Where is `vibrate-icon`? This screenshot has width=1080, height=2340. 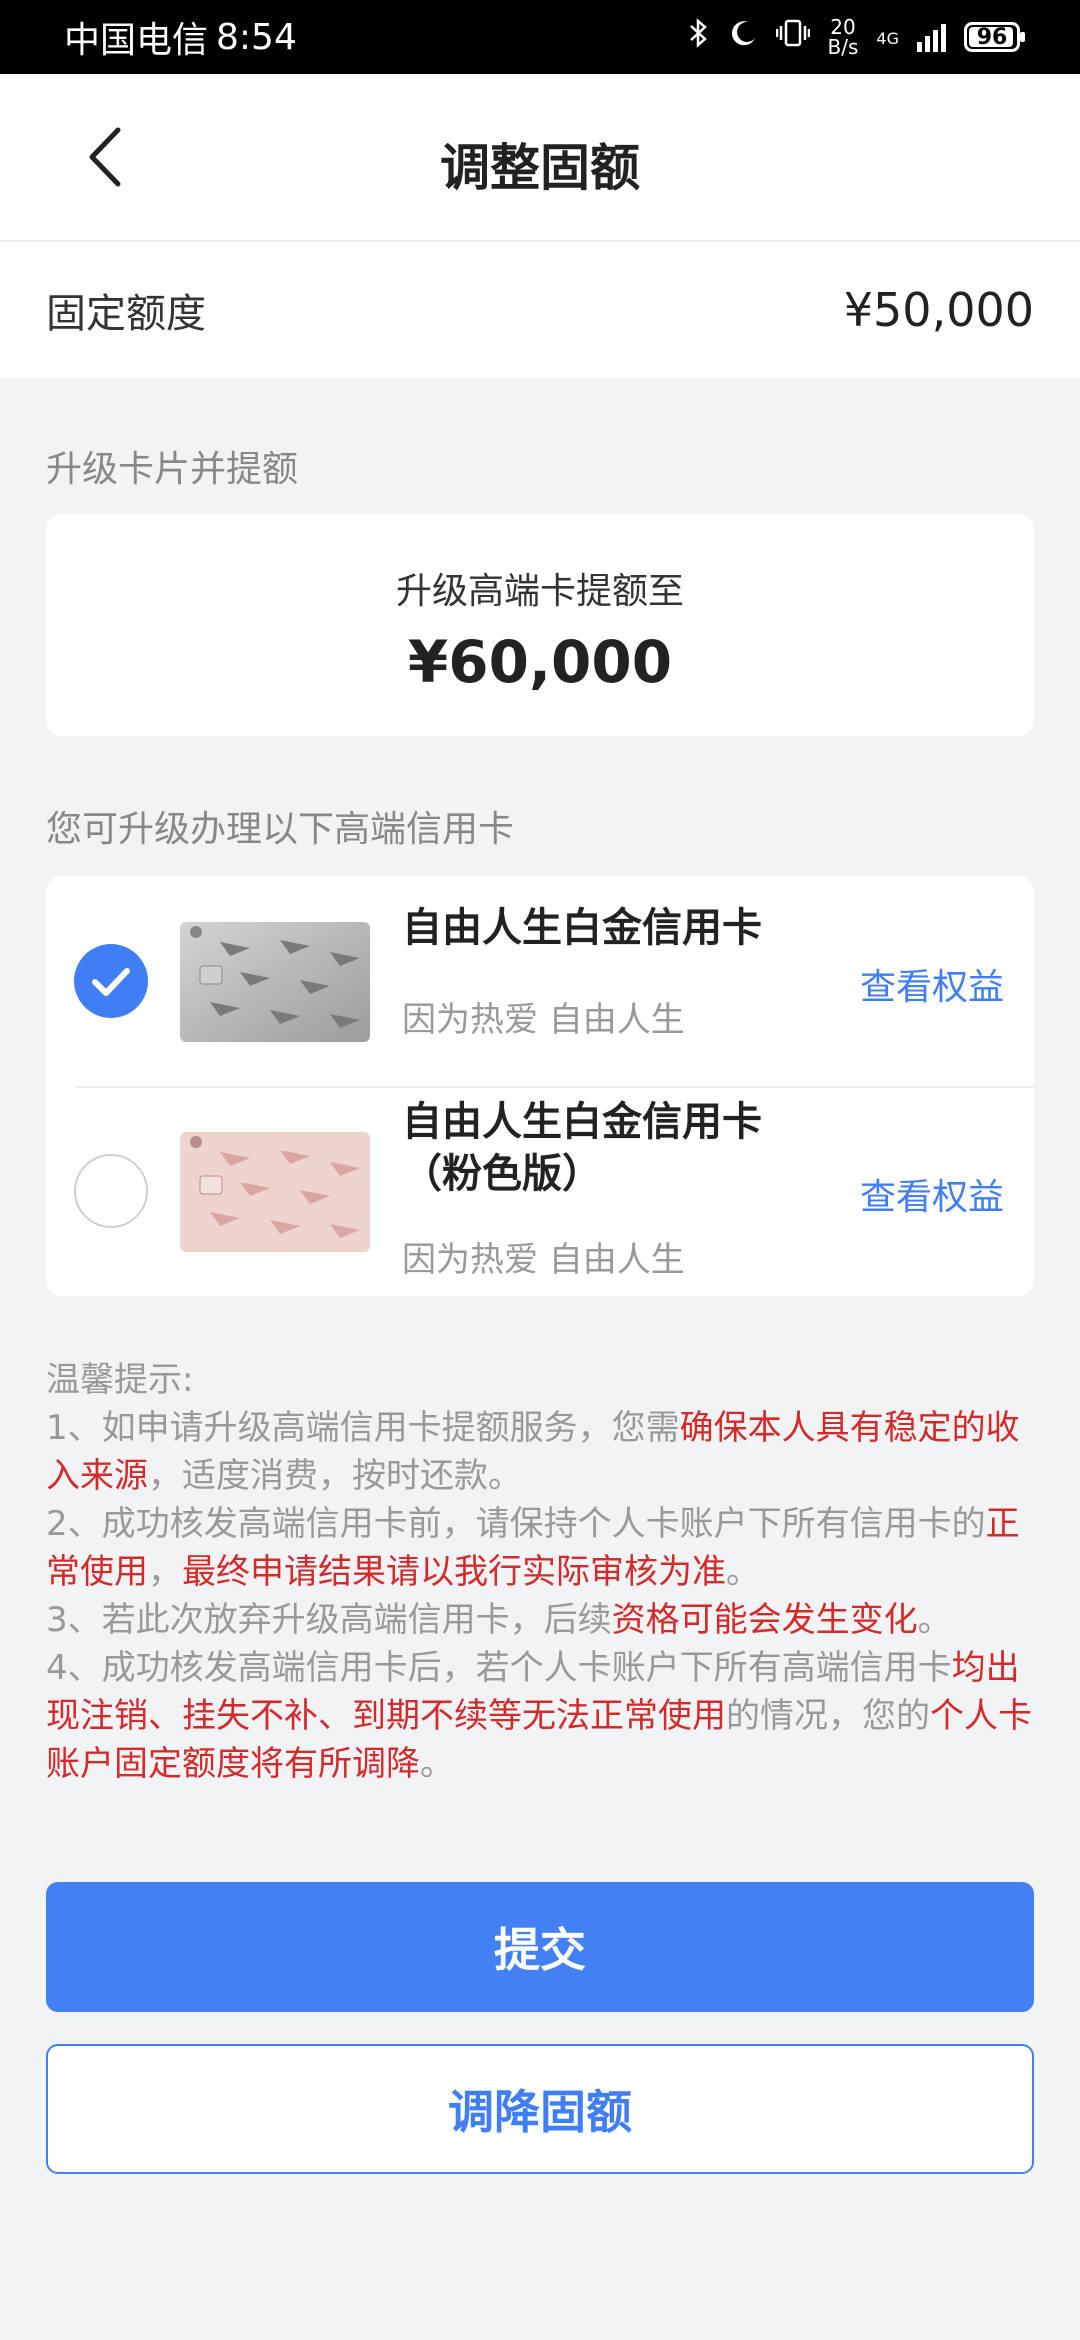 vibrate-icon is located at coordinates (792, 37).